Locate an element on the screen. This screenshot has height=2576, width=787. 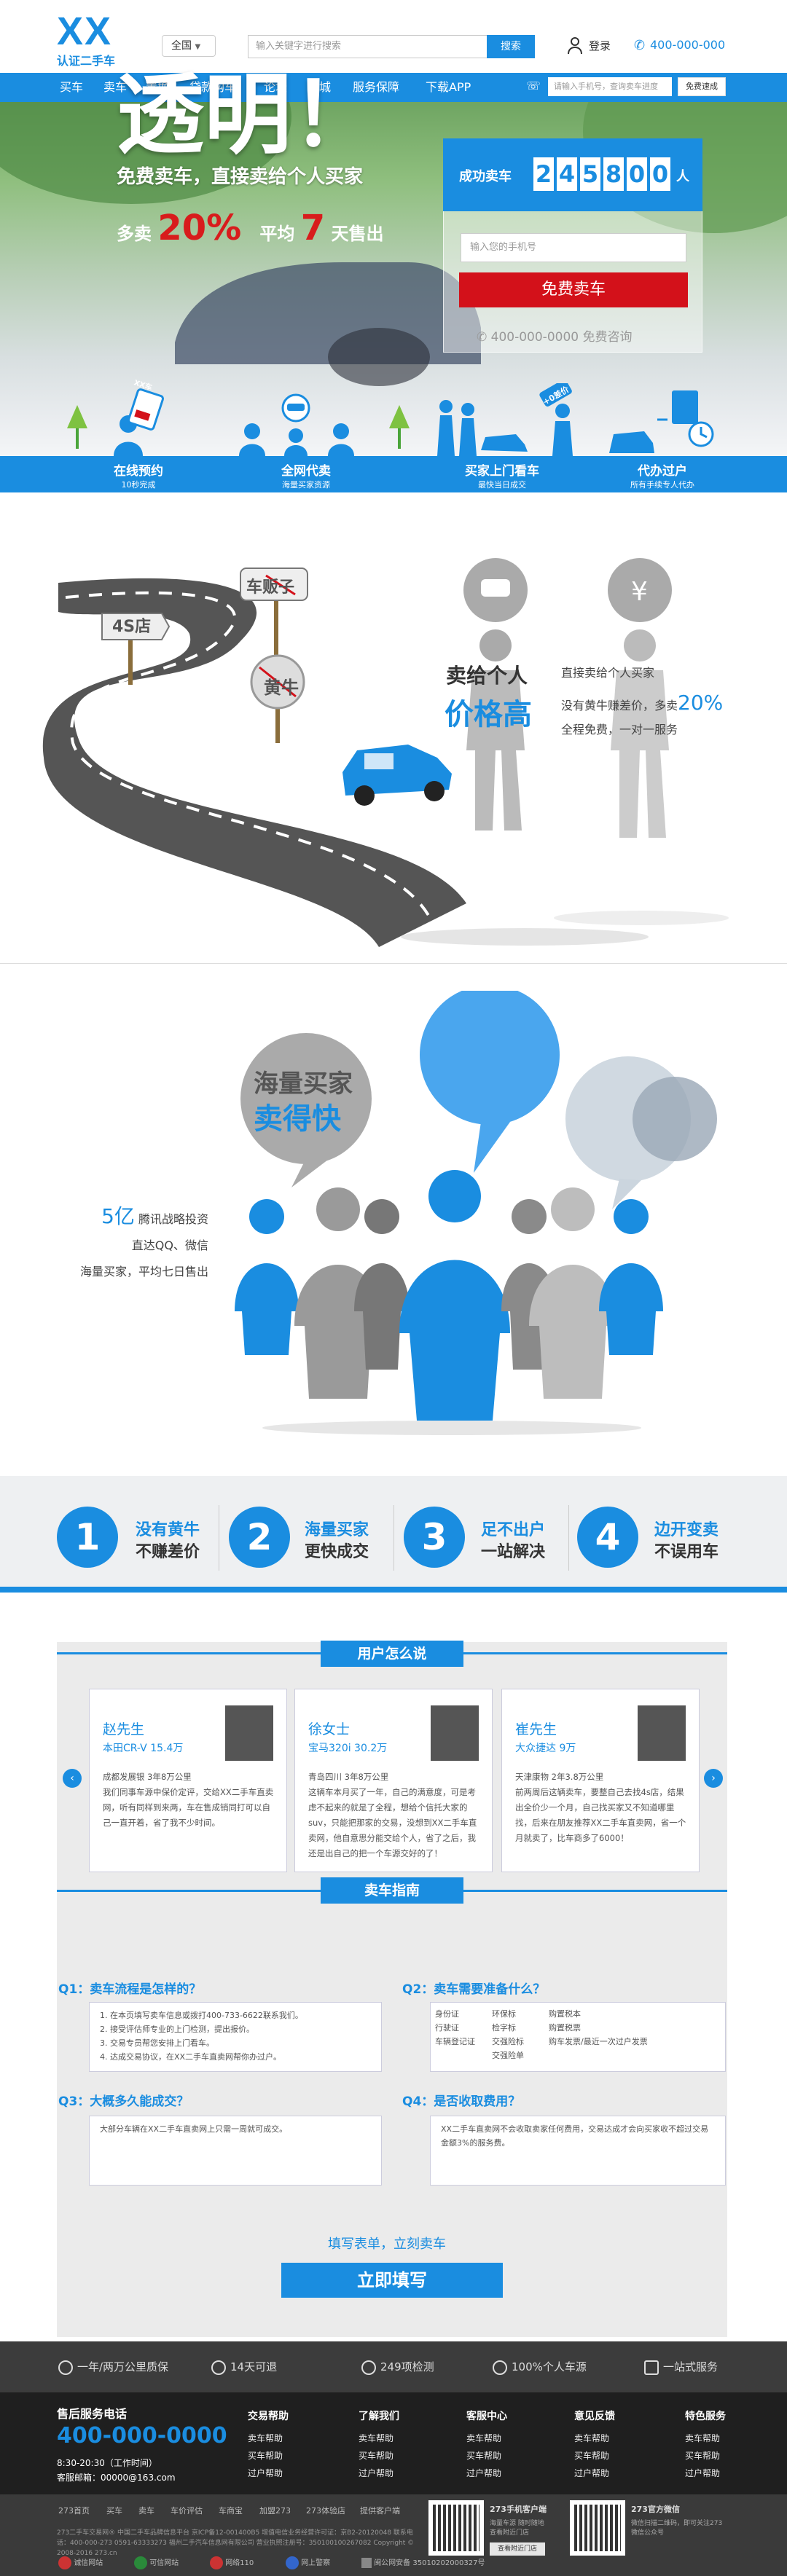
footer-bottom-link: 卖车 is located at coordinates (146, 2510).